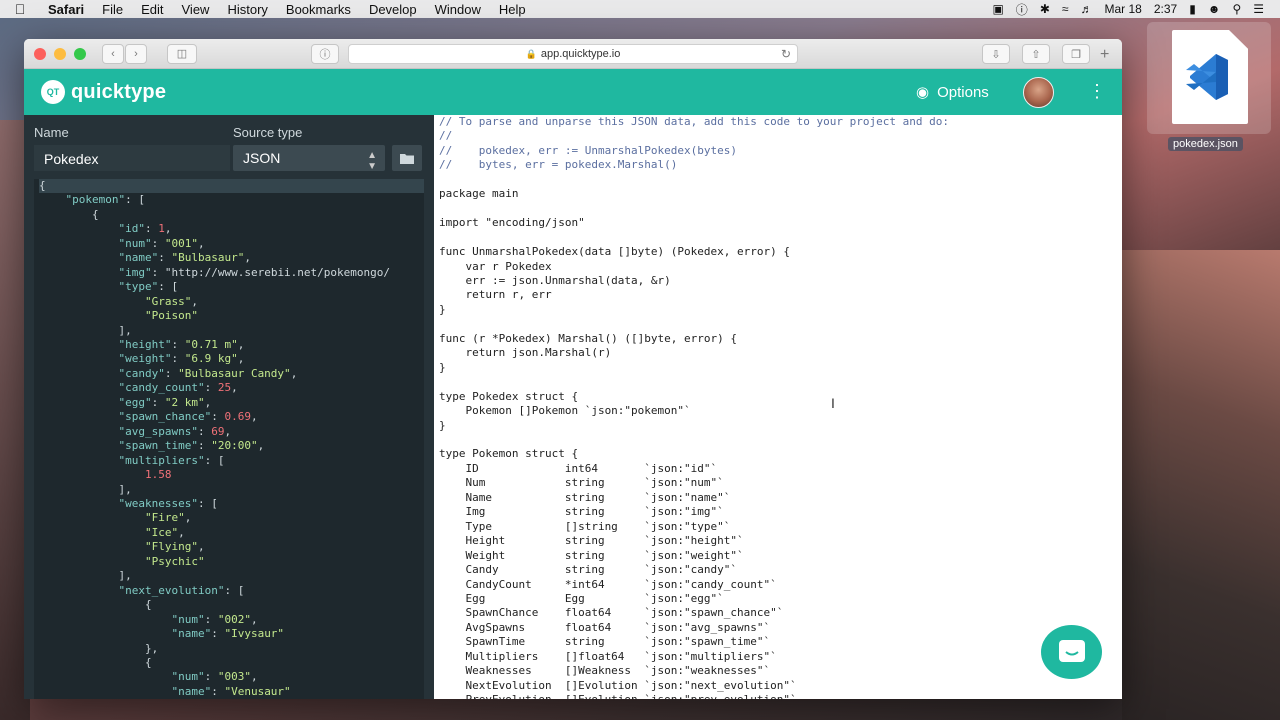  I want to click on json-line: "candy": "Bulbasaur Candy",, so click(208, 373).